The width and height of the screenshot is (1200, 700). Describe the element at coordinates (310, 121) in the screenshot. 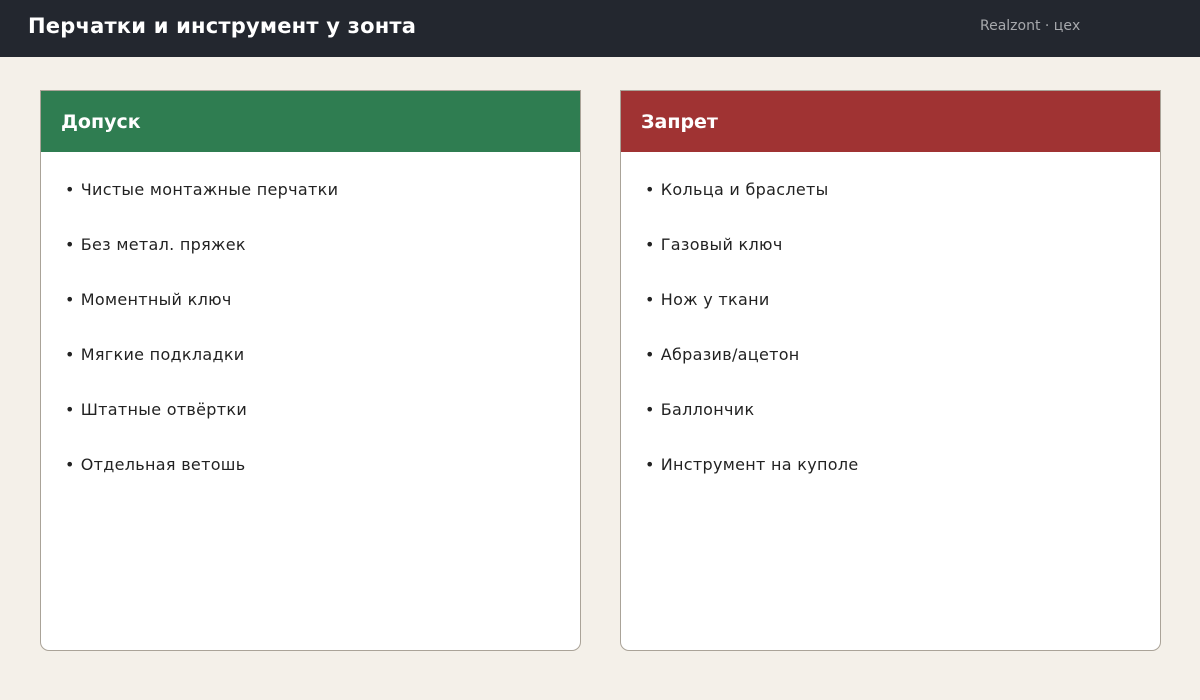

I see `allow-panel-header: Допуск` at that location.